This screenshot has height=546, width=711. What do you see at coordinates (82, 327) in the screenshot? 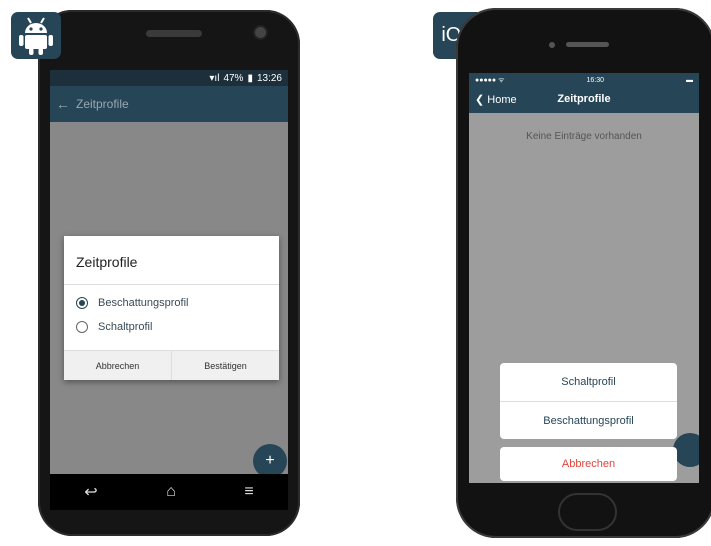
I see `radio-unselected-icon` at bounding box center [82, 327].